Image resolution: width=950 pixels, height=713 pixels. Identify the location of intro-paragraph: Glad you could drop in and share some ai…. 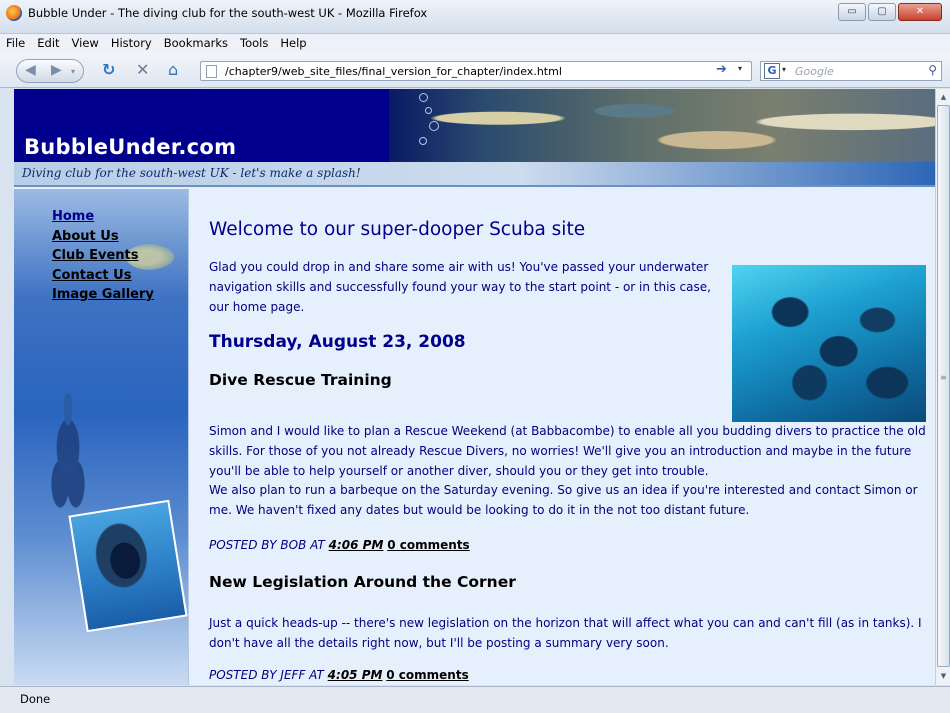
(460, 287).